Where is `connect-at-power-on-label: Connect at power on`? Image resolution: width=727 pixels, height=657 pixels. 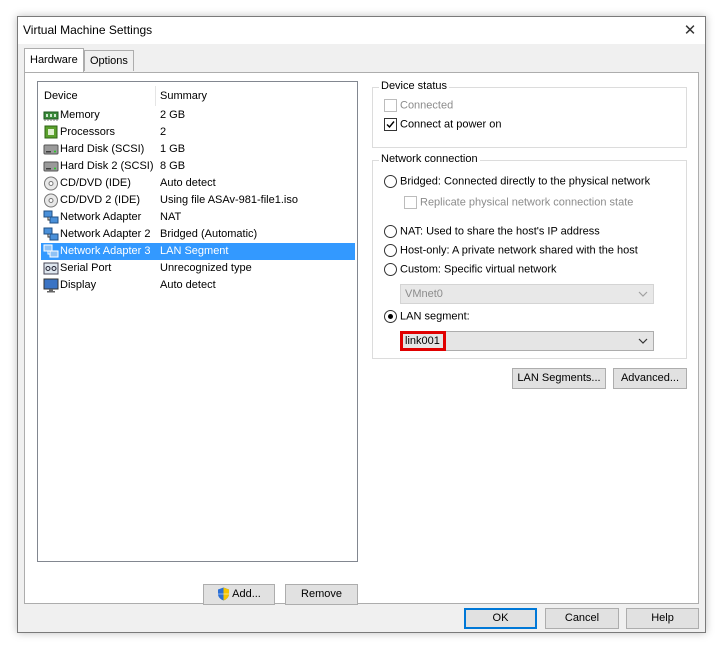 connect-at-power-on-label: Connect at power on is located at coordinates (451, 124).